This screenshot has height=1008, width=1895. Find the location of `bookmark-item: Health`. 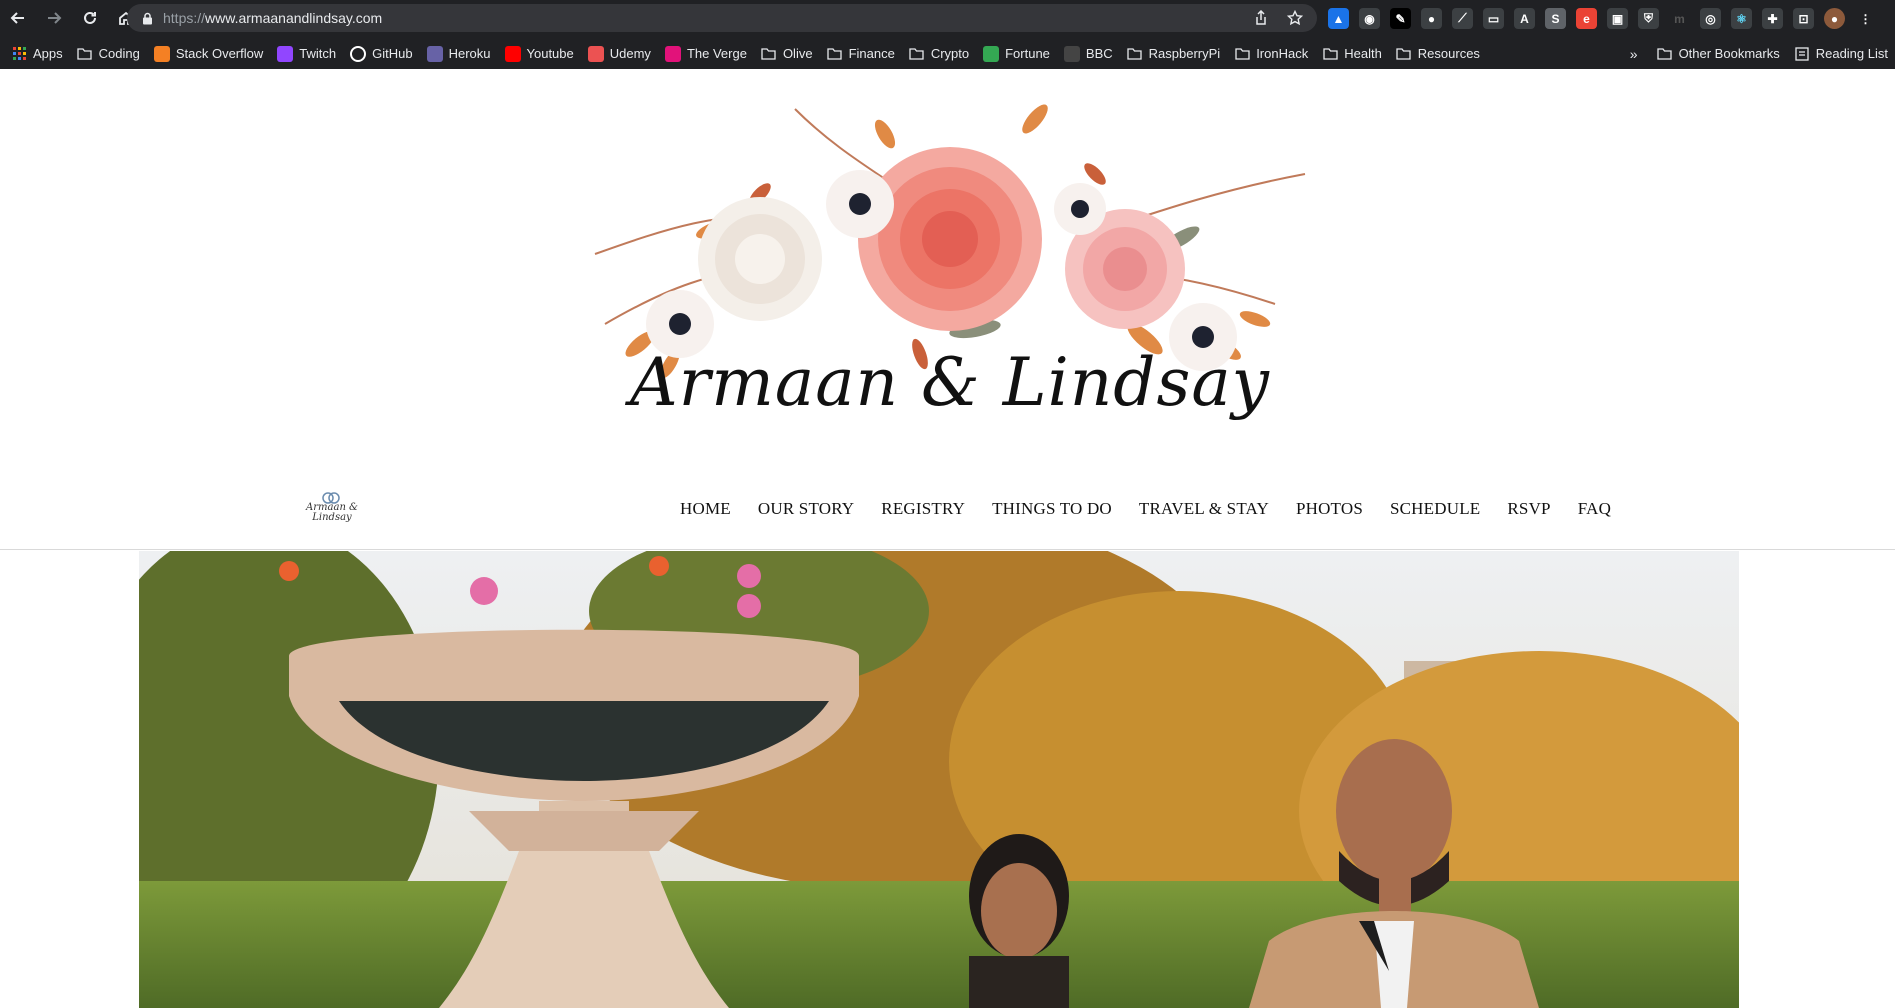

bookmark-item: Health is located at coordinates (1352, 54).